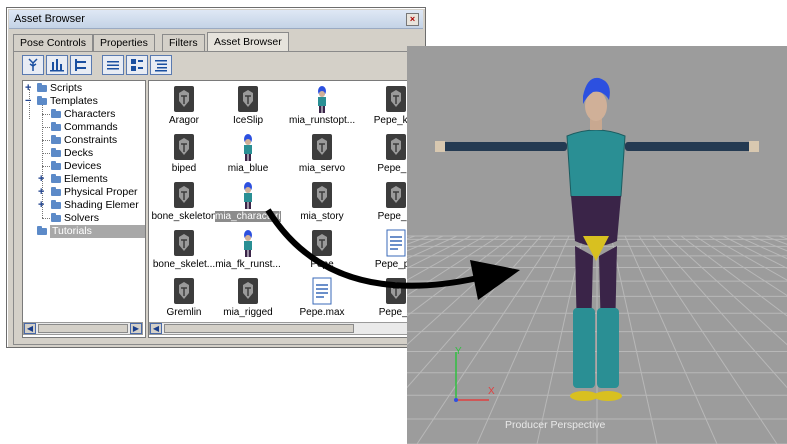  I want to click on window-title: Asset Browser, so click(49, 19).